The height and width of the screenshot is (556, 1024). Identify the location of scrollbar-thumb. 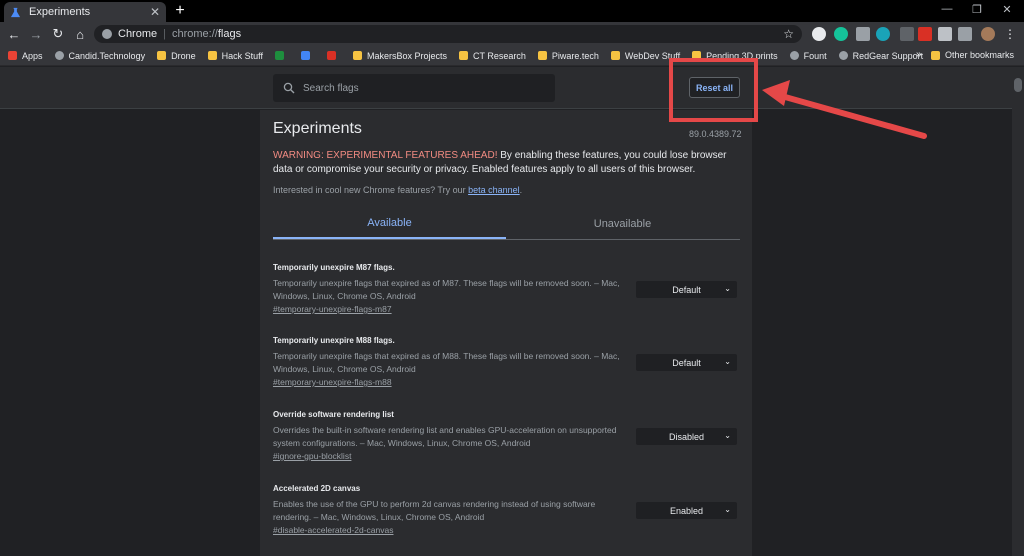
(1018, 85).